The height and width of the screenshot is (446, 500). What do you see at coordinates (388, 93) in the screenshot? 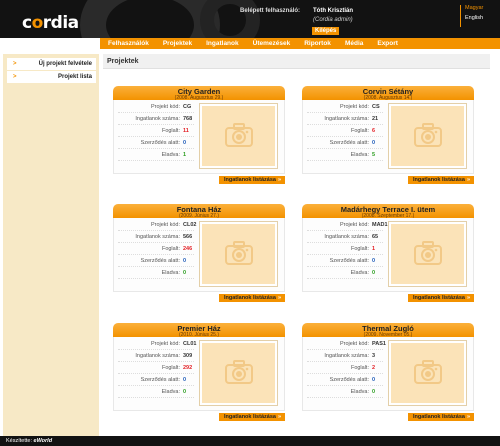
I see `project-header: Corvin Sétány (2008. Augusztus 14.)` at bounding box center [388, 93].